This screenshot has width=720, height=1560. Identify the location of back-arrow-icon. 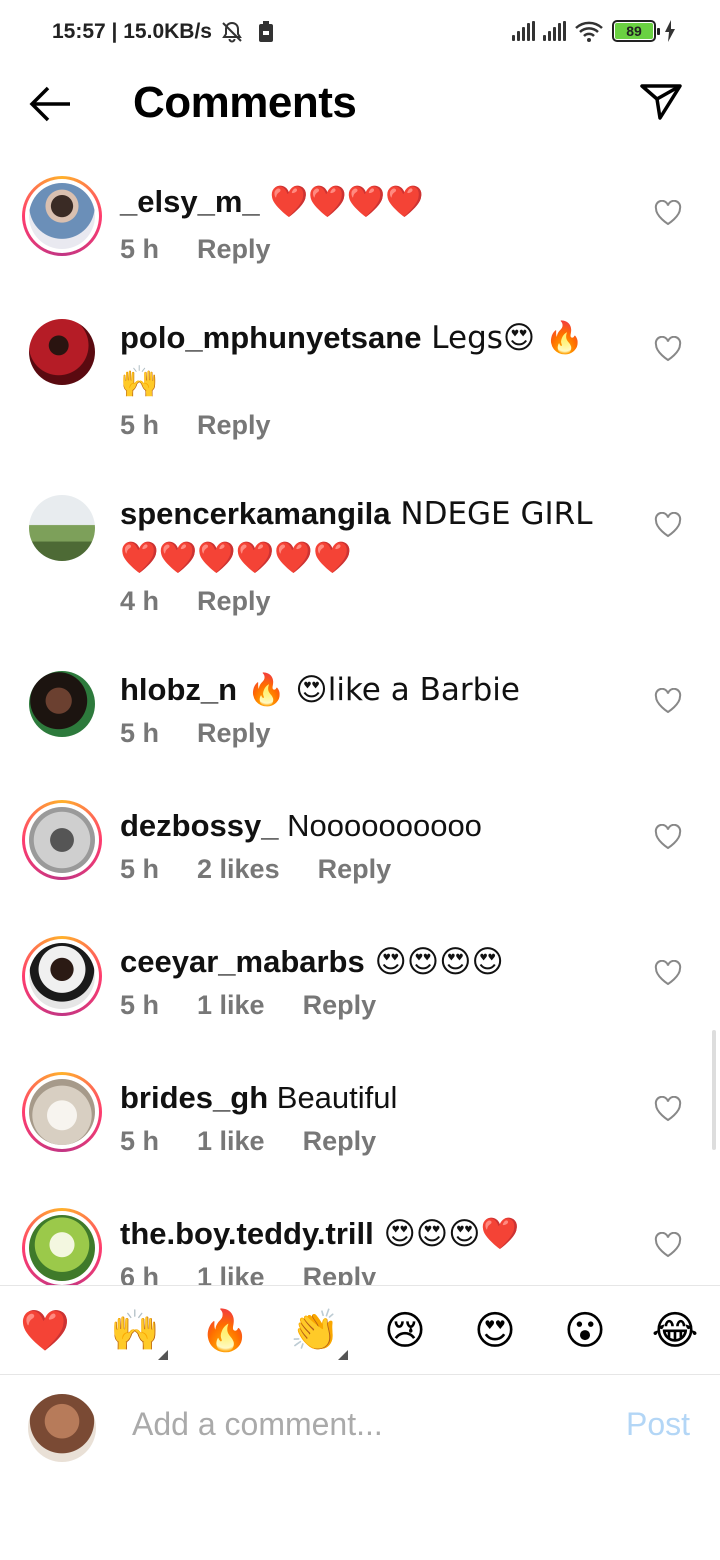
(51, 104).